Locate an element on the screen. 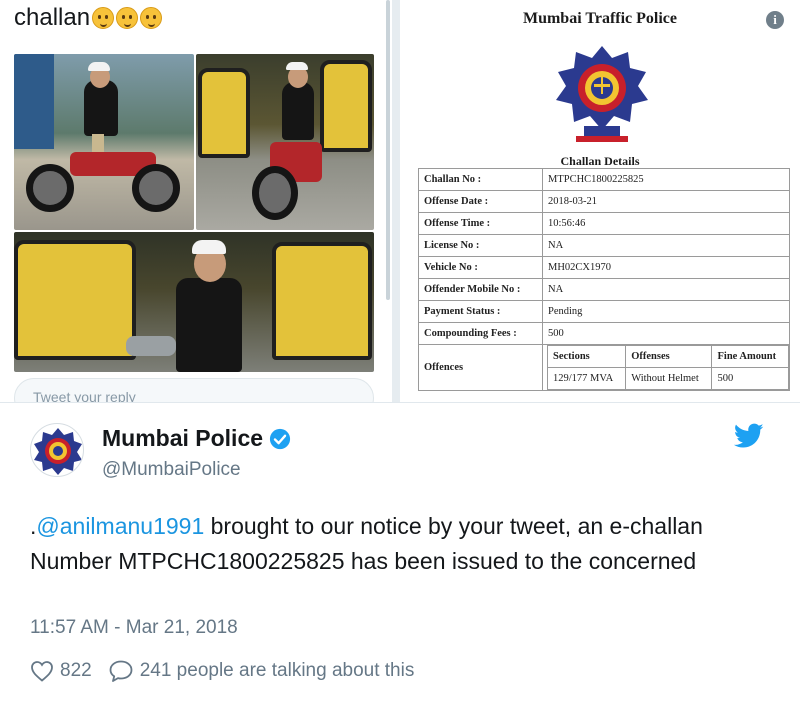 The width and height of the screenshot is (800, 714). field-label: Compounding Fees : is located at coordinates (480, 333).